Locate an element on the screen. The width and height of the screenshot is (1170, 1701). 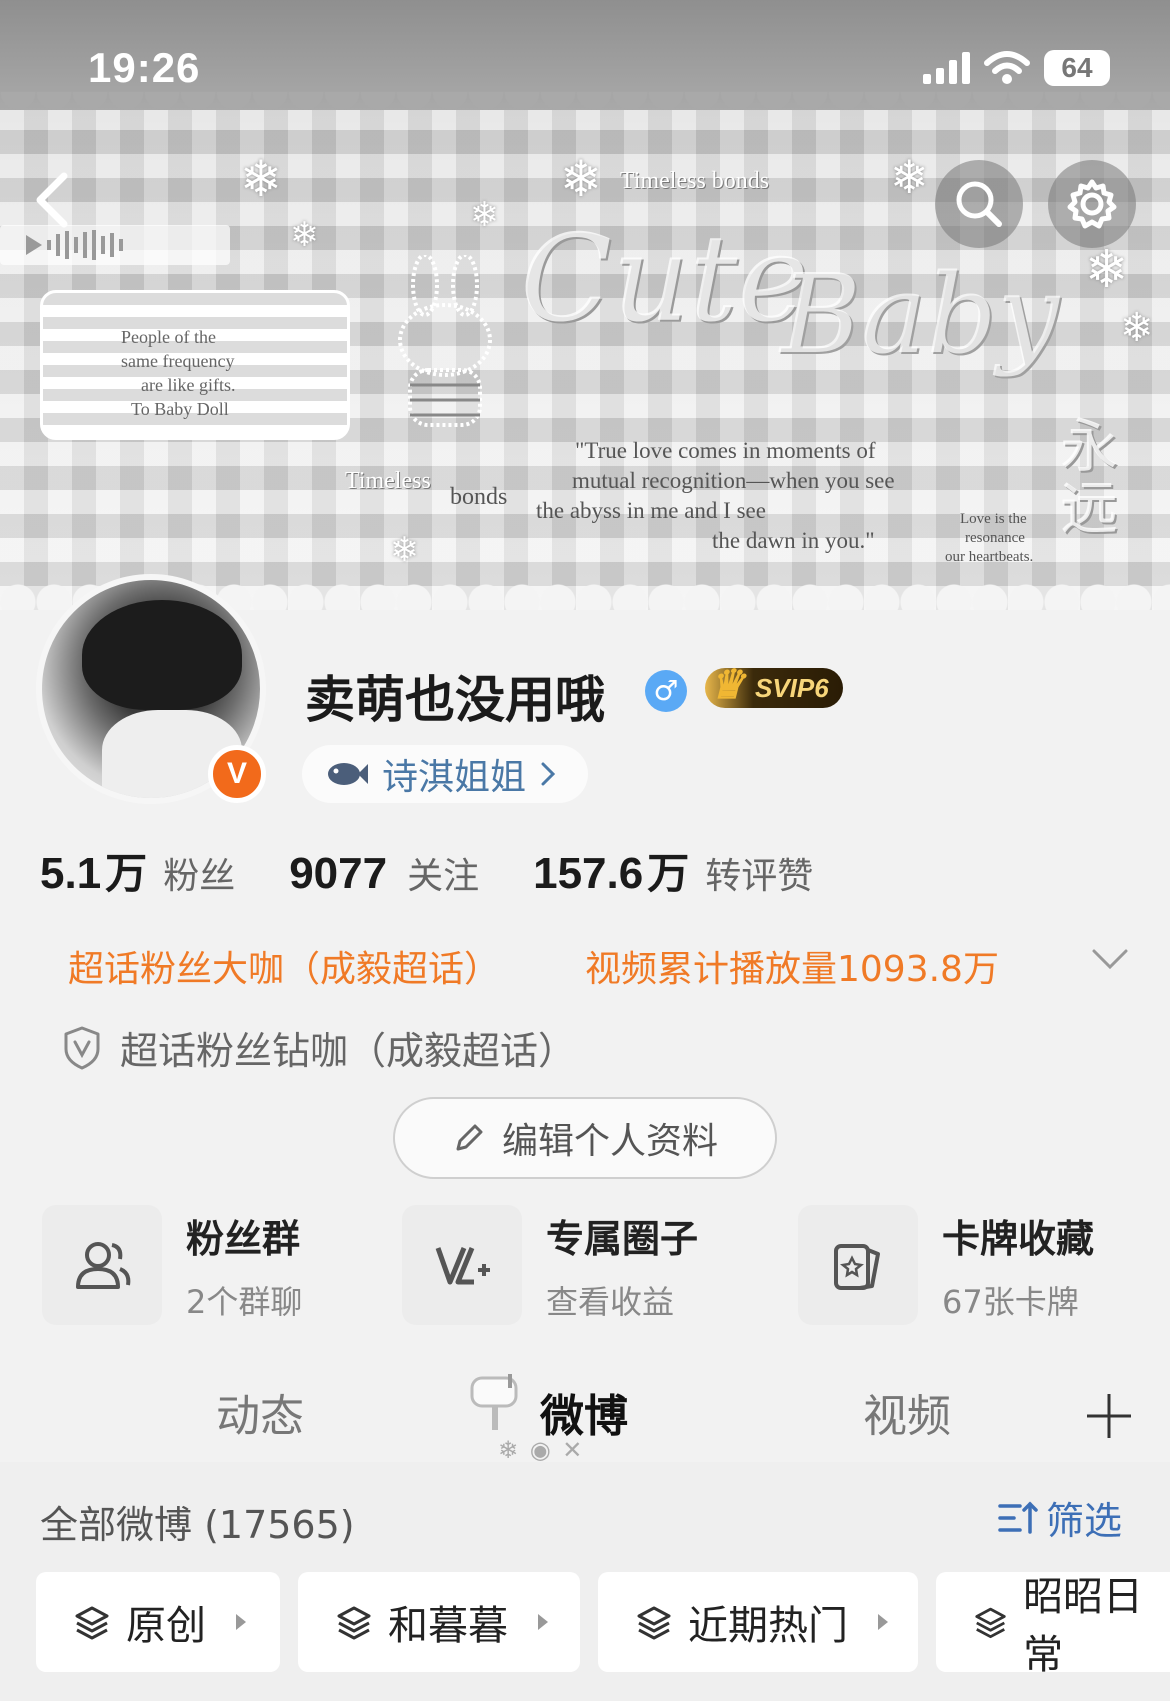
verified-badge: V is located at coordinates (237, 774).